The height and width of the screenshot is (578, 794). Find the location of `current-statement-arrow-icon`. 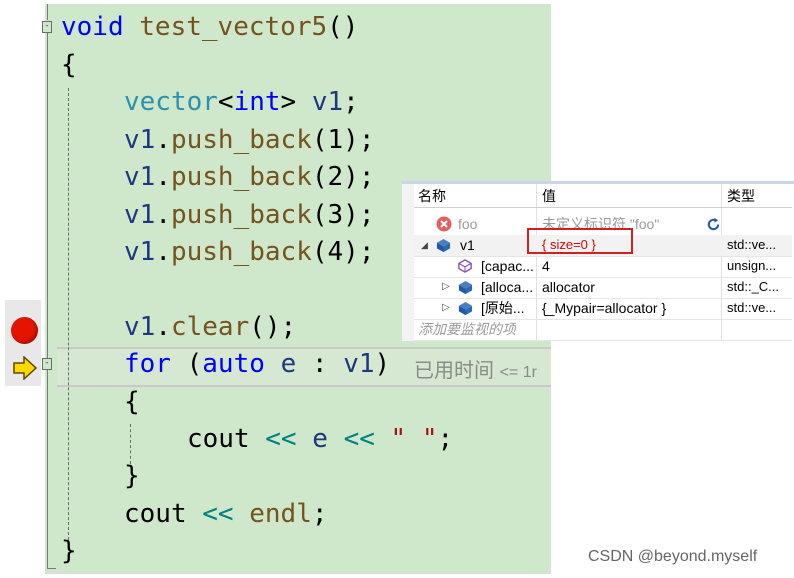

current-statement-arrow-icon is located at coordinates (25, 368).